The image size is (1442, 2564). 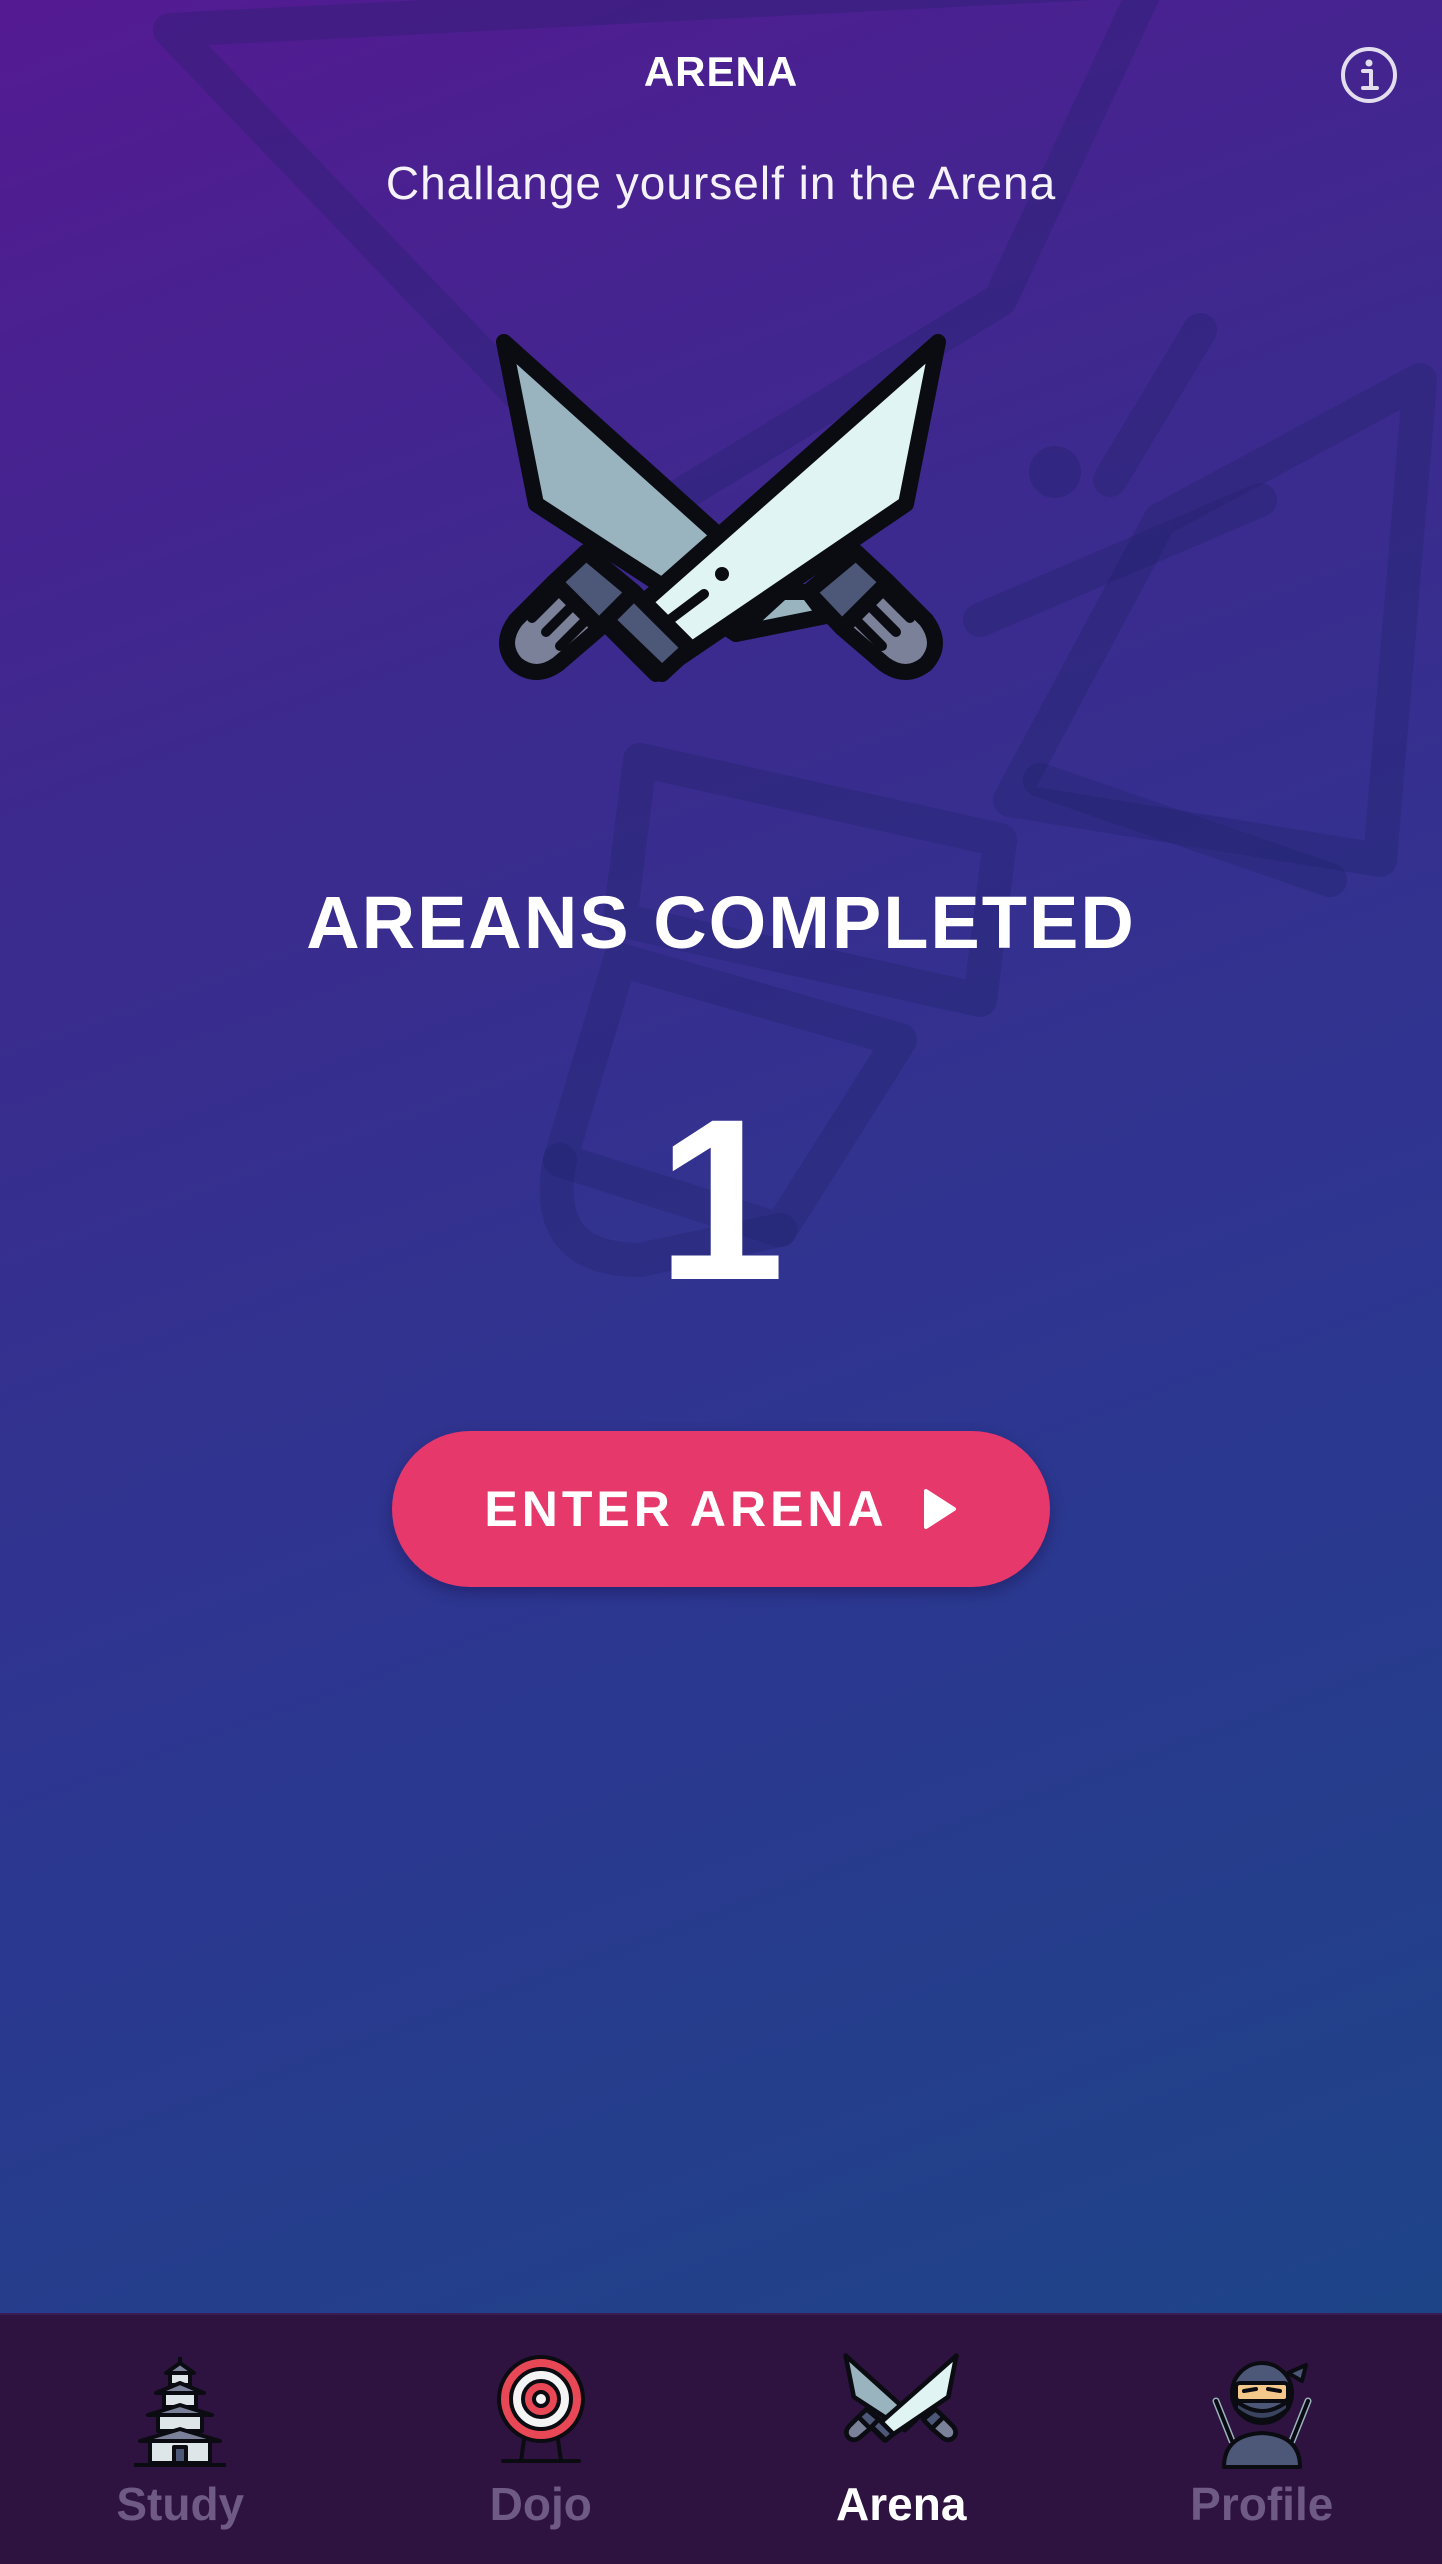 I want to click on tab-dojo: Dojo, so click(x=541, y=2439).